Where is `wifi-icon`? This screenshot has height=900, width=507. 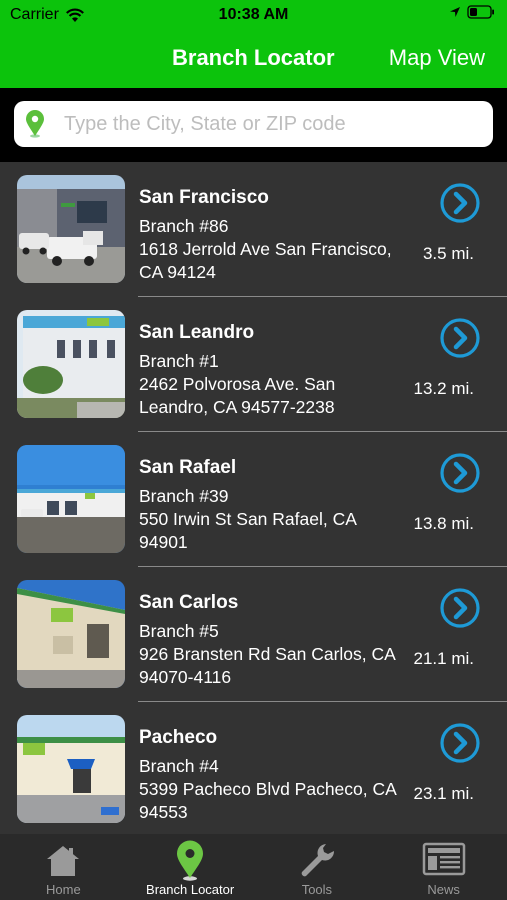
wifi-icon is located at coordinates (74, 15).